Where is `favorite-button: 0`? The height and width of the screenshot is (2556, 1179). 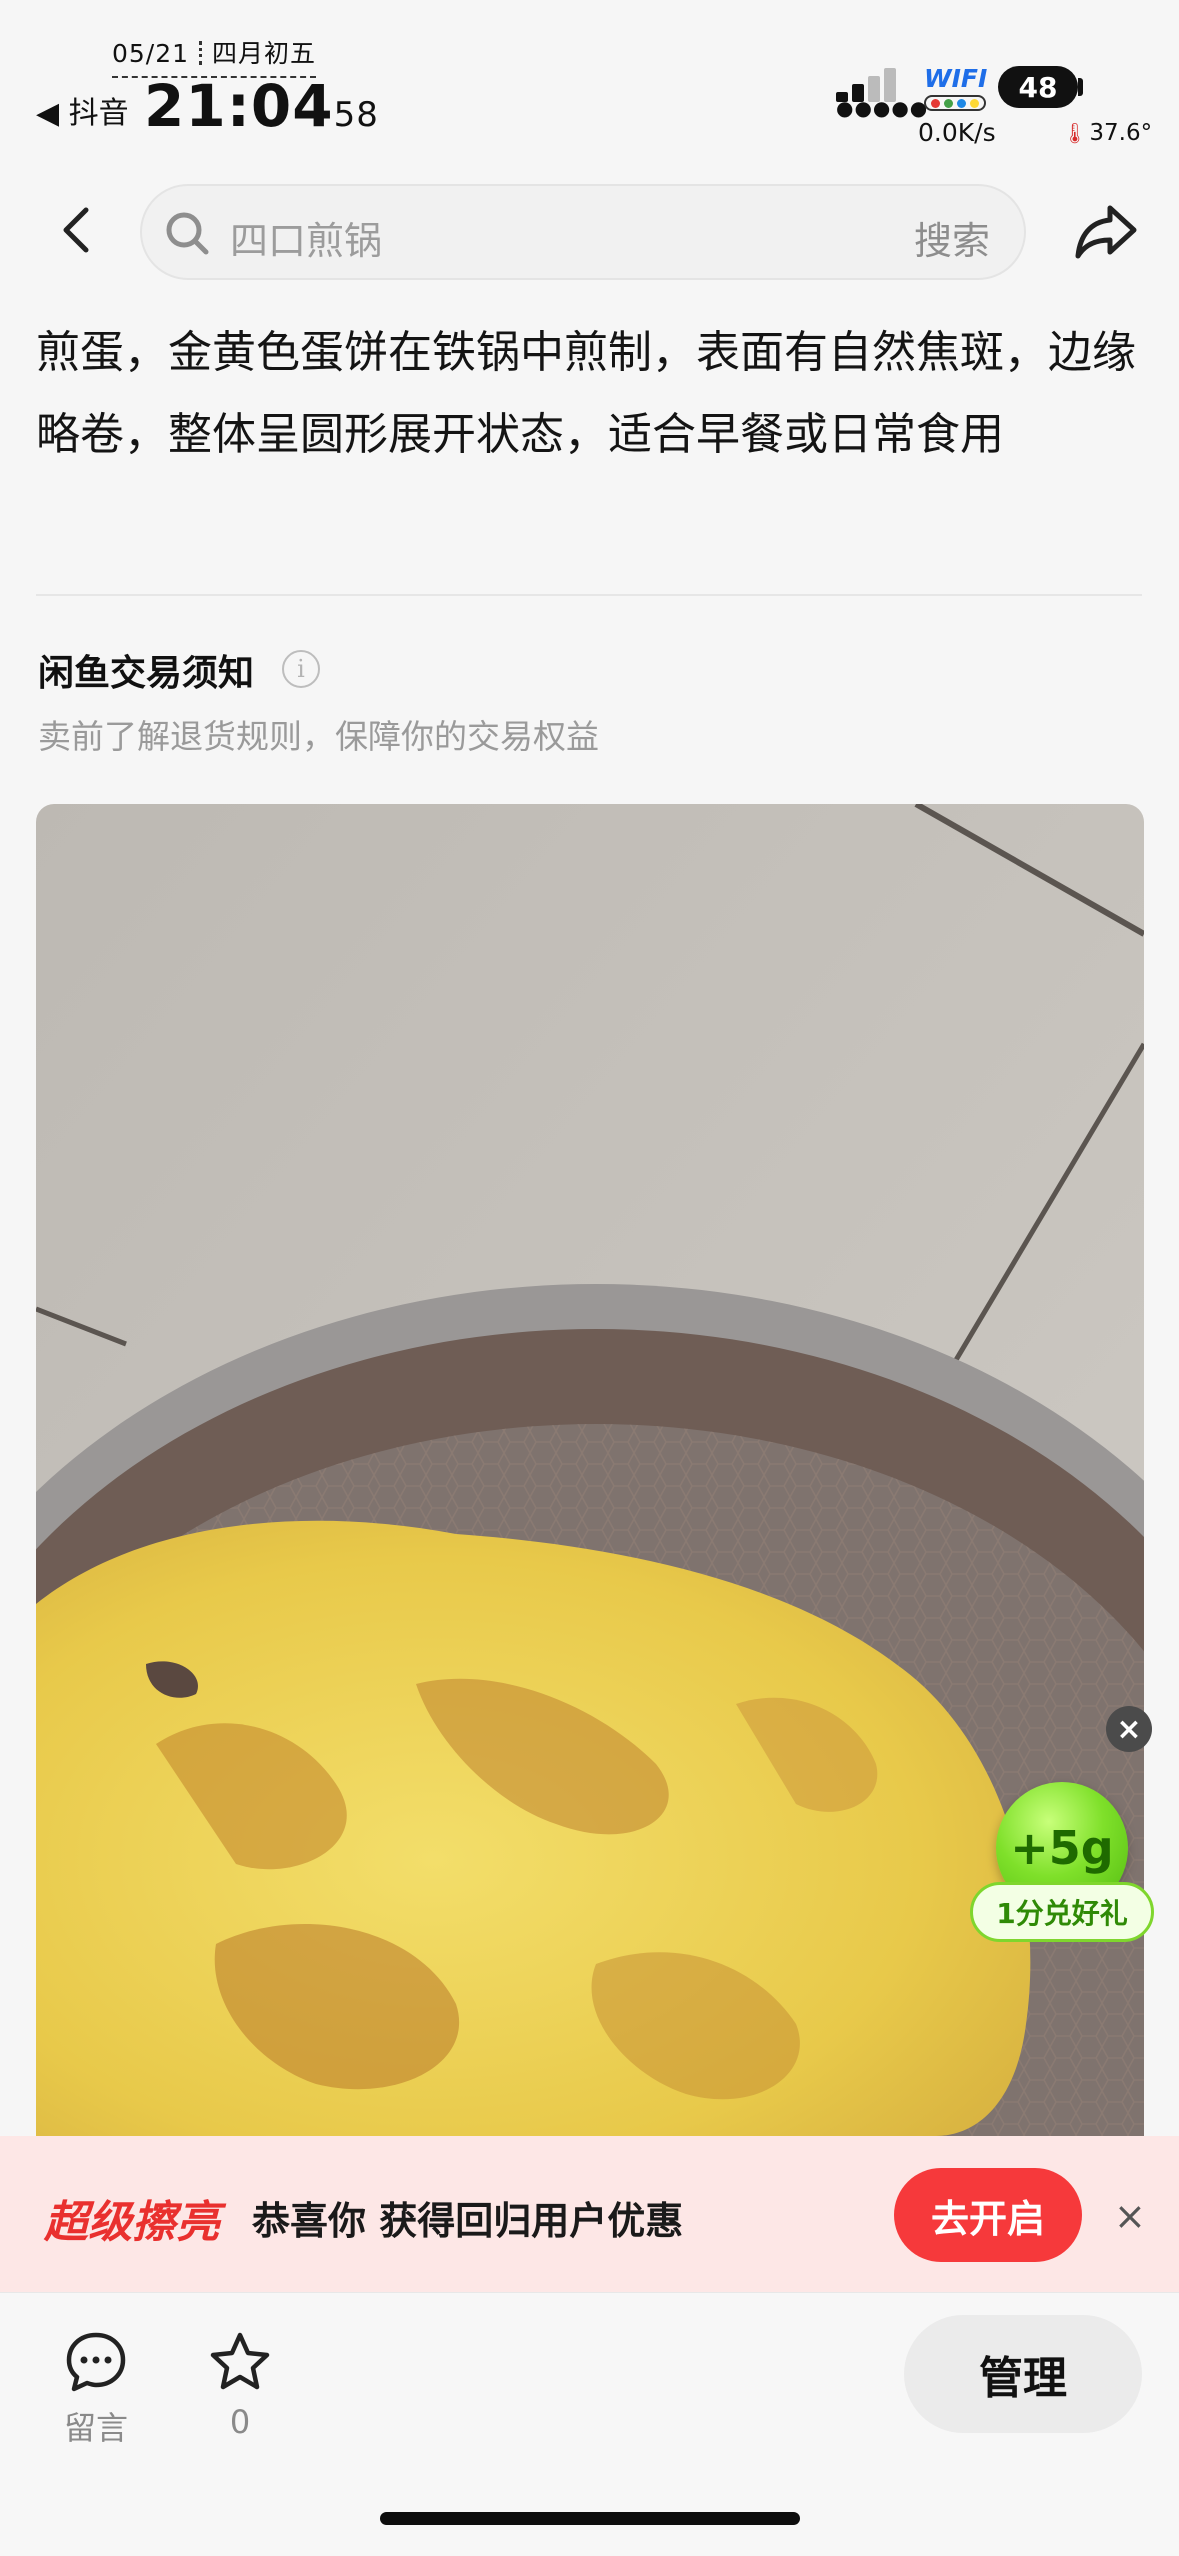
favorite-button: 0 is located at coordinates (240, 2385).